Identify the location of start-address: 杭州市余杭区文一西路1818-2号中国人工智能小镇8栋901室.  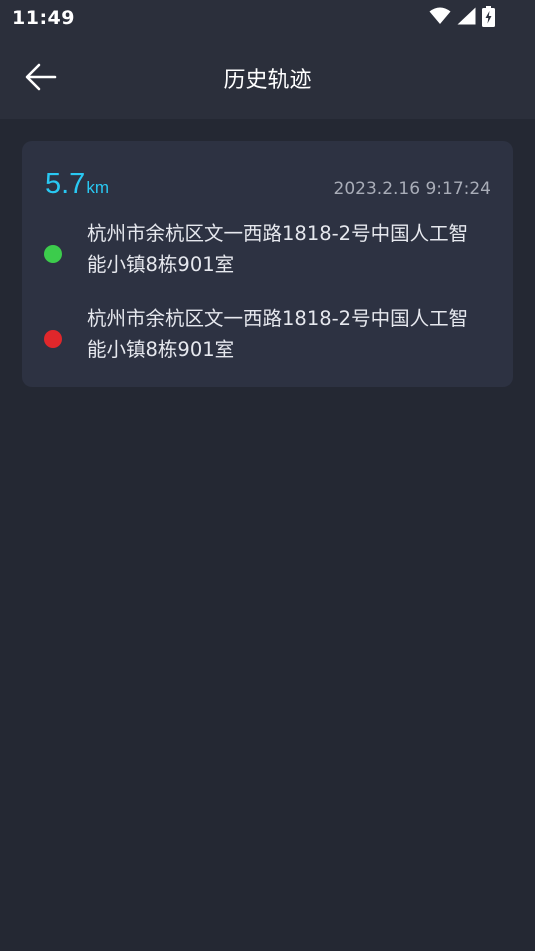
(278, 249).